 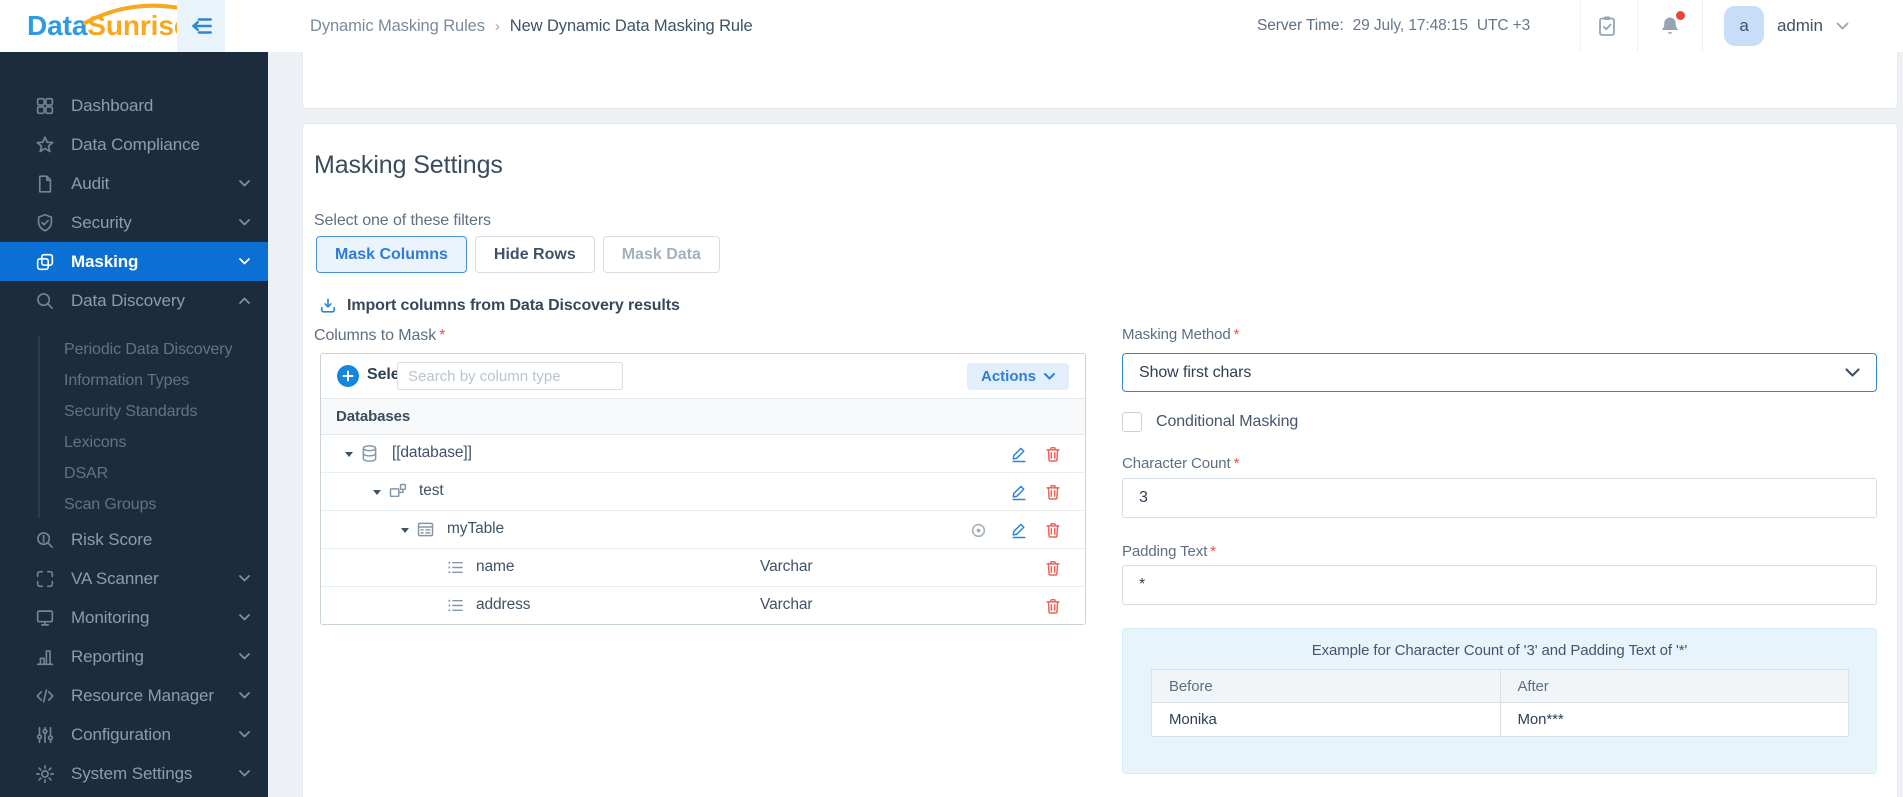 I want to click on tree-node-label: [[database]], so click(x=432, y=453).